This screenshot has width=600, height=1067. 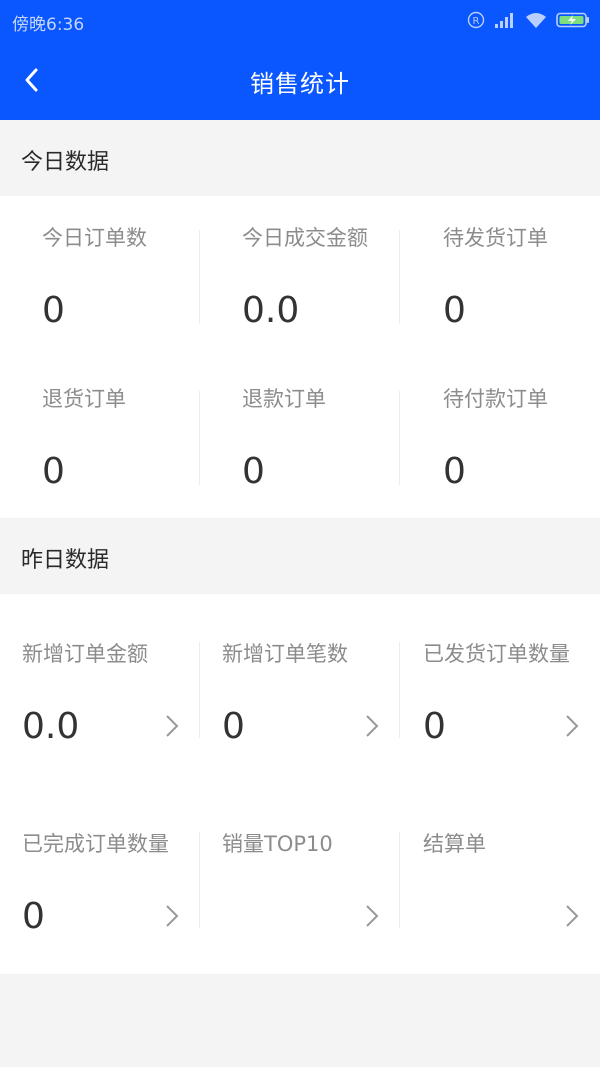 I want to click on yesterday-section-header: 昨日数据, so click(x=300, y=556).